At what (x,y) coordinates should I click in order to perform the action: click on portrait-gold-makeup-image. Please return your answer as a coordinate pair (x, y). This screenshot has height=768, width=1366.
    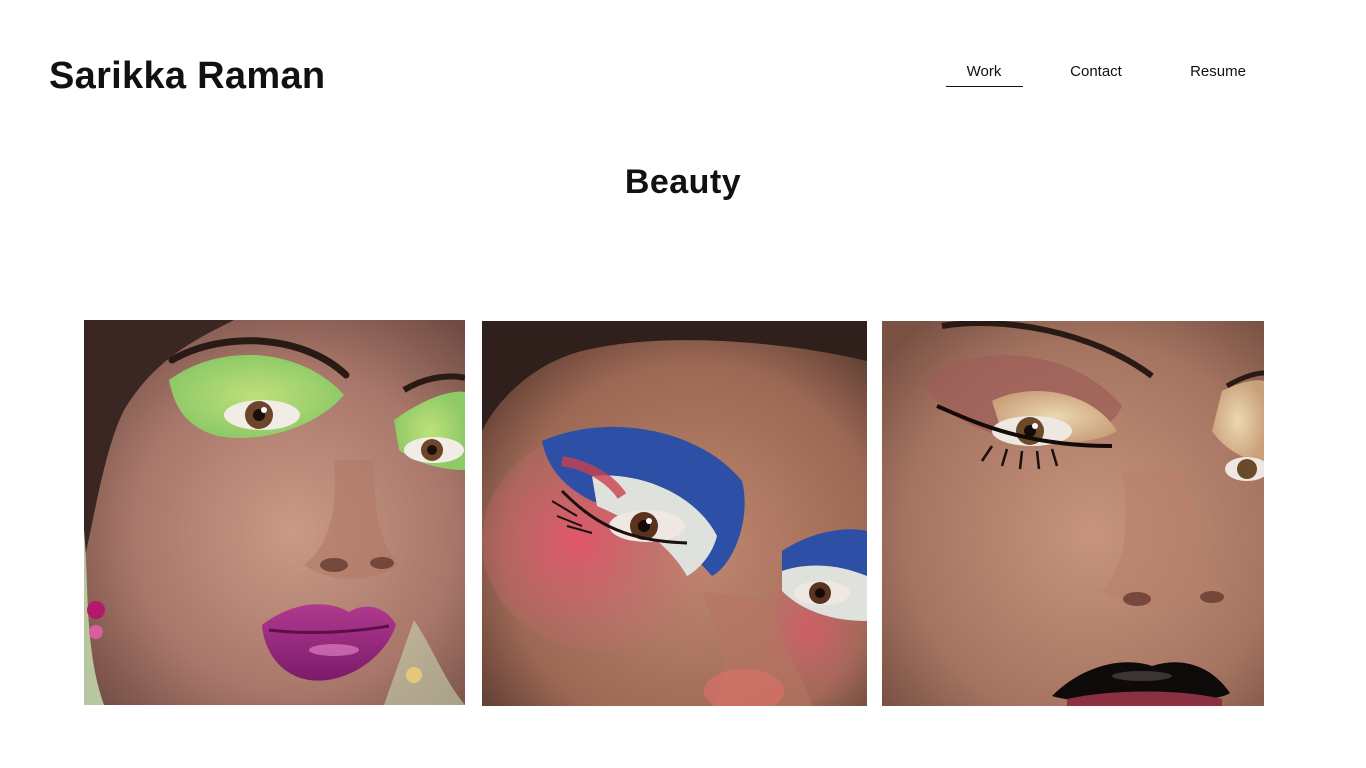
    Looking at the image, I should click on (1073, 513).